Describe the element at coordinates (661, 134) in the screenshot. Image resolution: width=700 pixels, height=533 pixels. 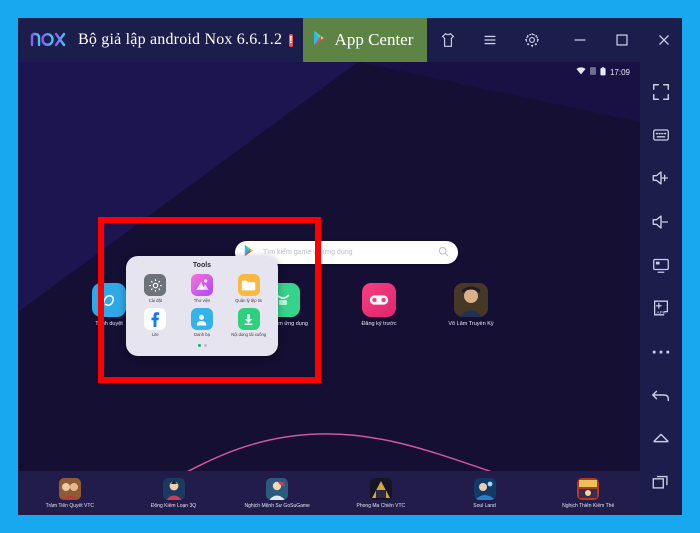
I see `keyboard-icon` at that location.